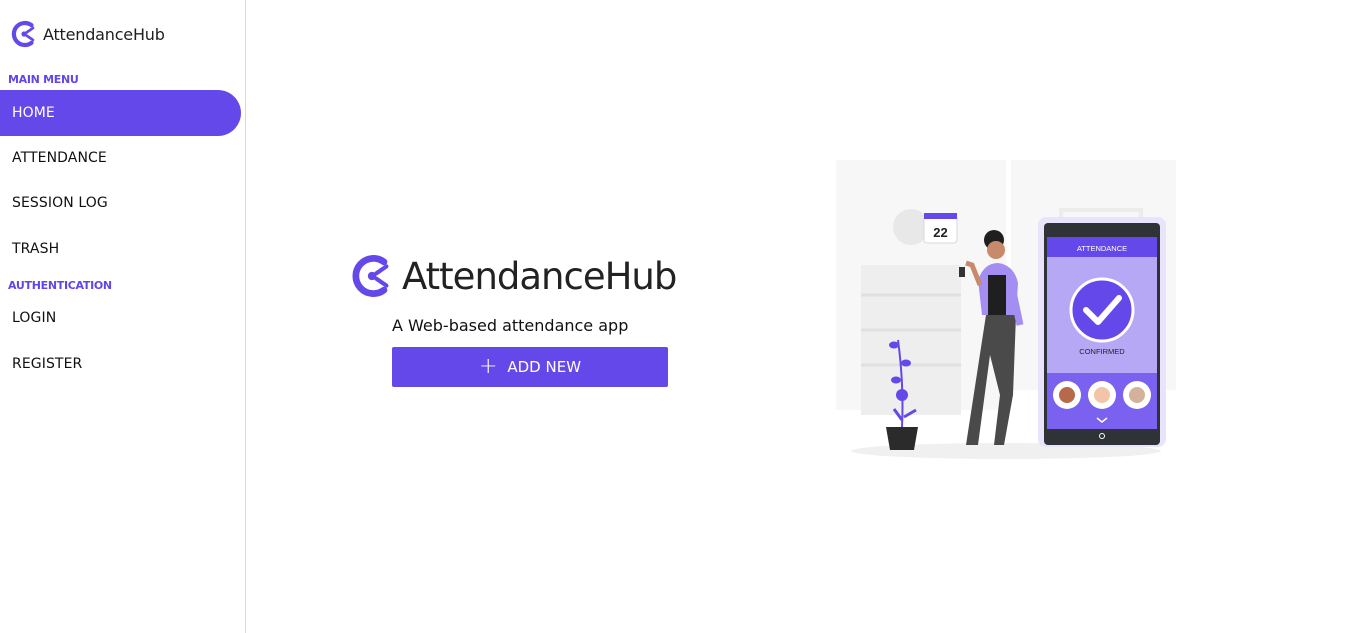 The image size is (1366, 633). Describe the element at coordinates (1102, 248) in the screenshot. I see `phone-header: ATTENDANCE` at that location.